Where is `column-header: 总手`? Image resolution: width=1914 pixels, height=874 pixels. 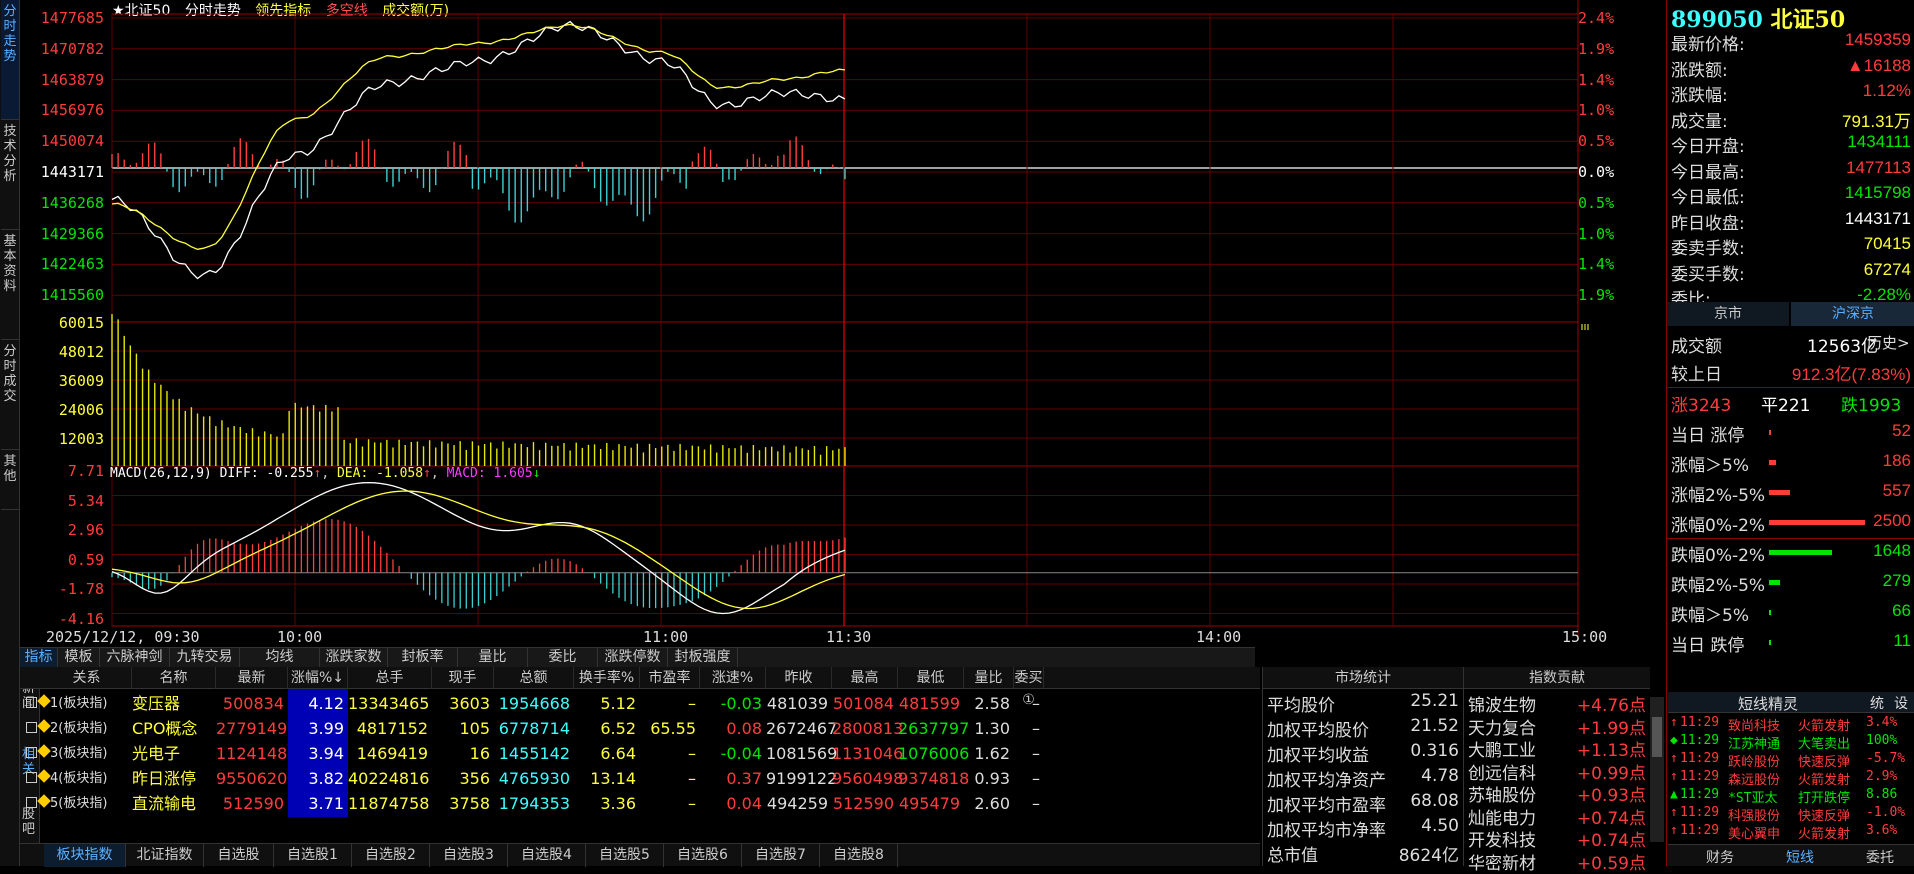
column-header: 总手 is located at coordinates (390, 678).